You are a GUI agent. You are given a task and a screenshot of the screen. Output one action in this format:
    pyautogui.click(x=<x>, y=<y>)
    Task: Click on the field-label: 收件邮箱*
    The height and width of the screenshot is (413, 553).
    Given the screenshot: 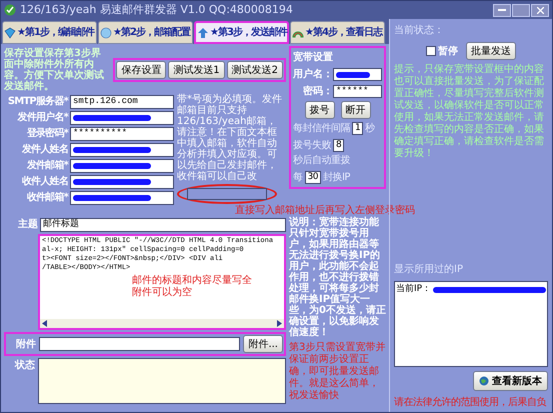 What is the action you would take?
    pyautogui.click(x=47, y=197)
    